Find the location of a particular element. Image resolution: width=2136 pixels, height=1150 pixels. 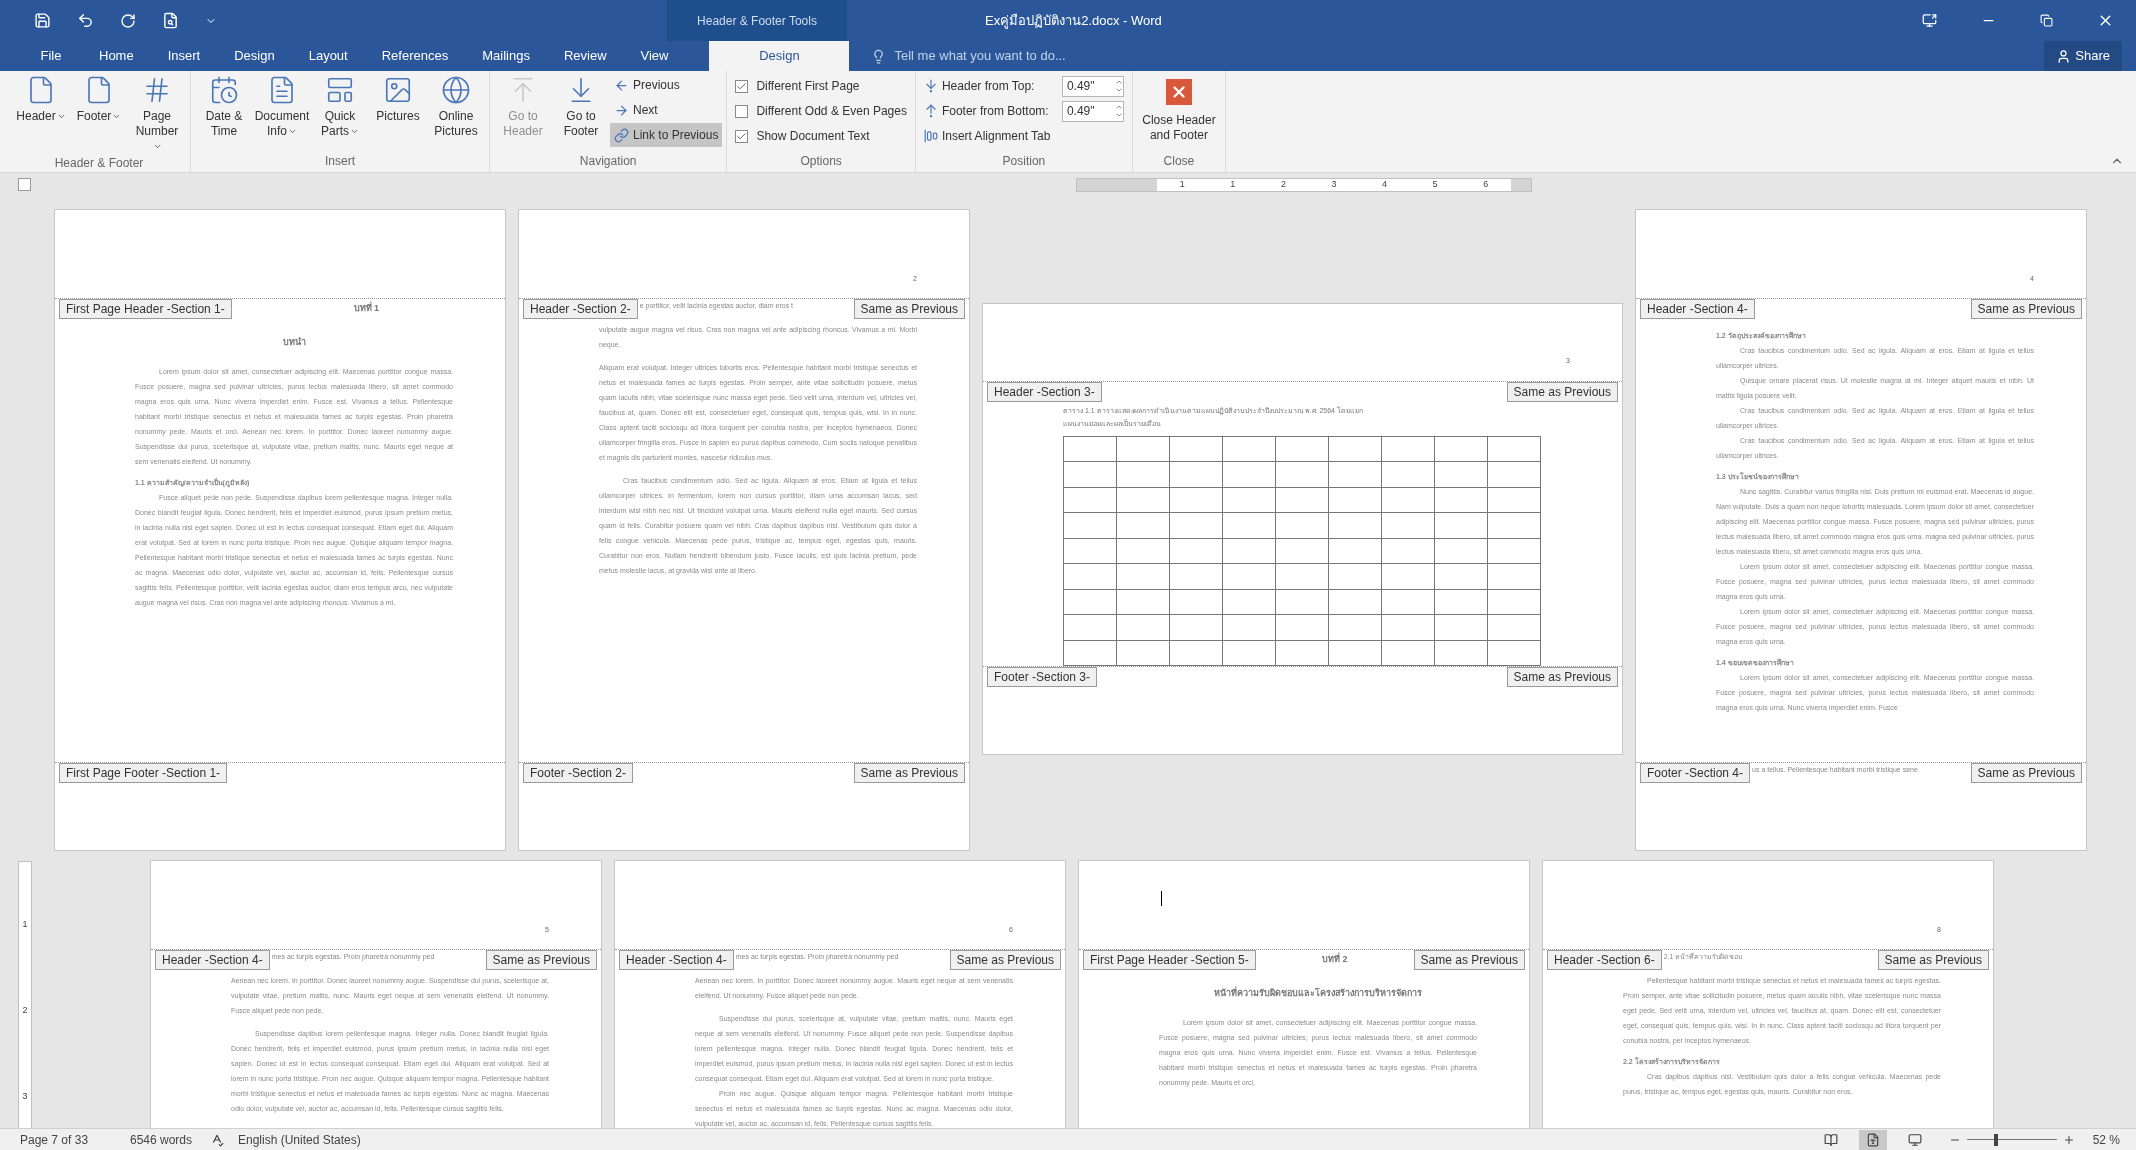

checkbox-label: Show Document Text is located at coordinates (813, 136).